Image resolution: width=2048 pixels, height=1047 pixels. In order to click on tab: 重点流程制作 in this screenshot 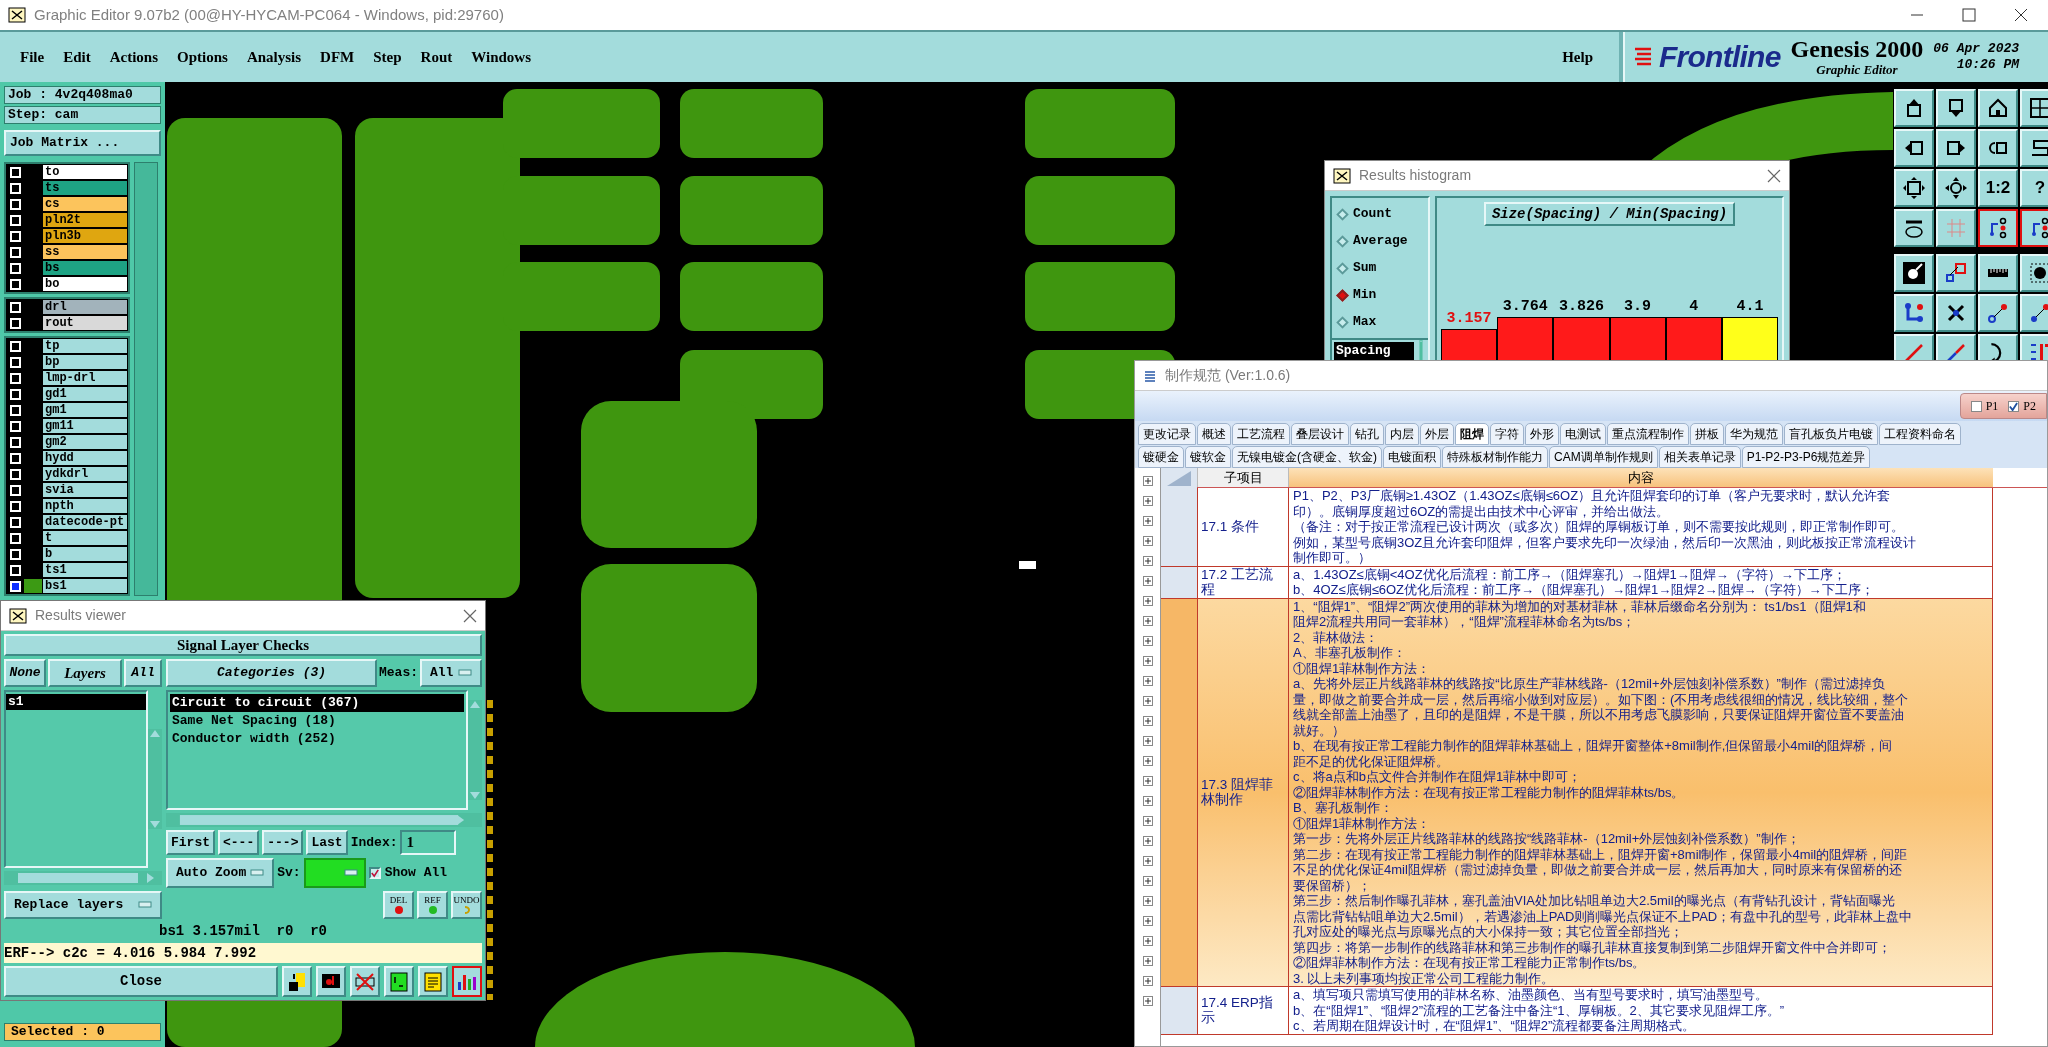, I will do `click(1648, 434)`.